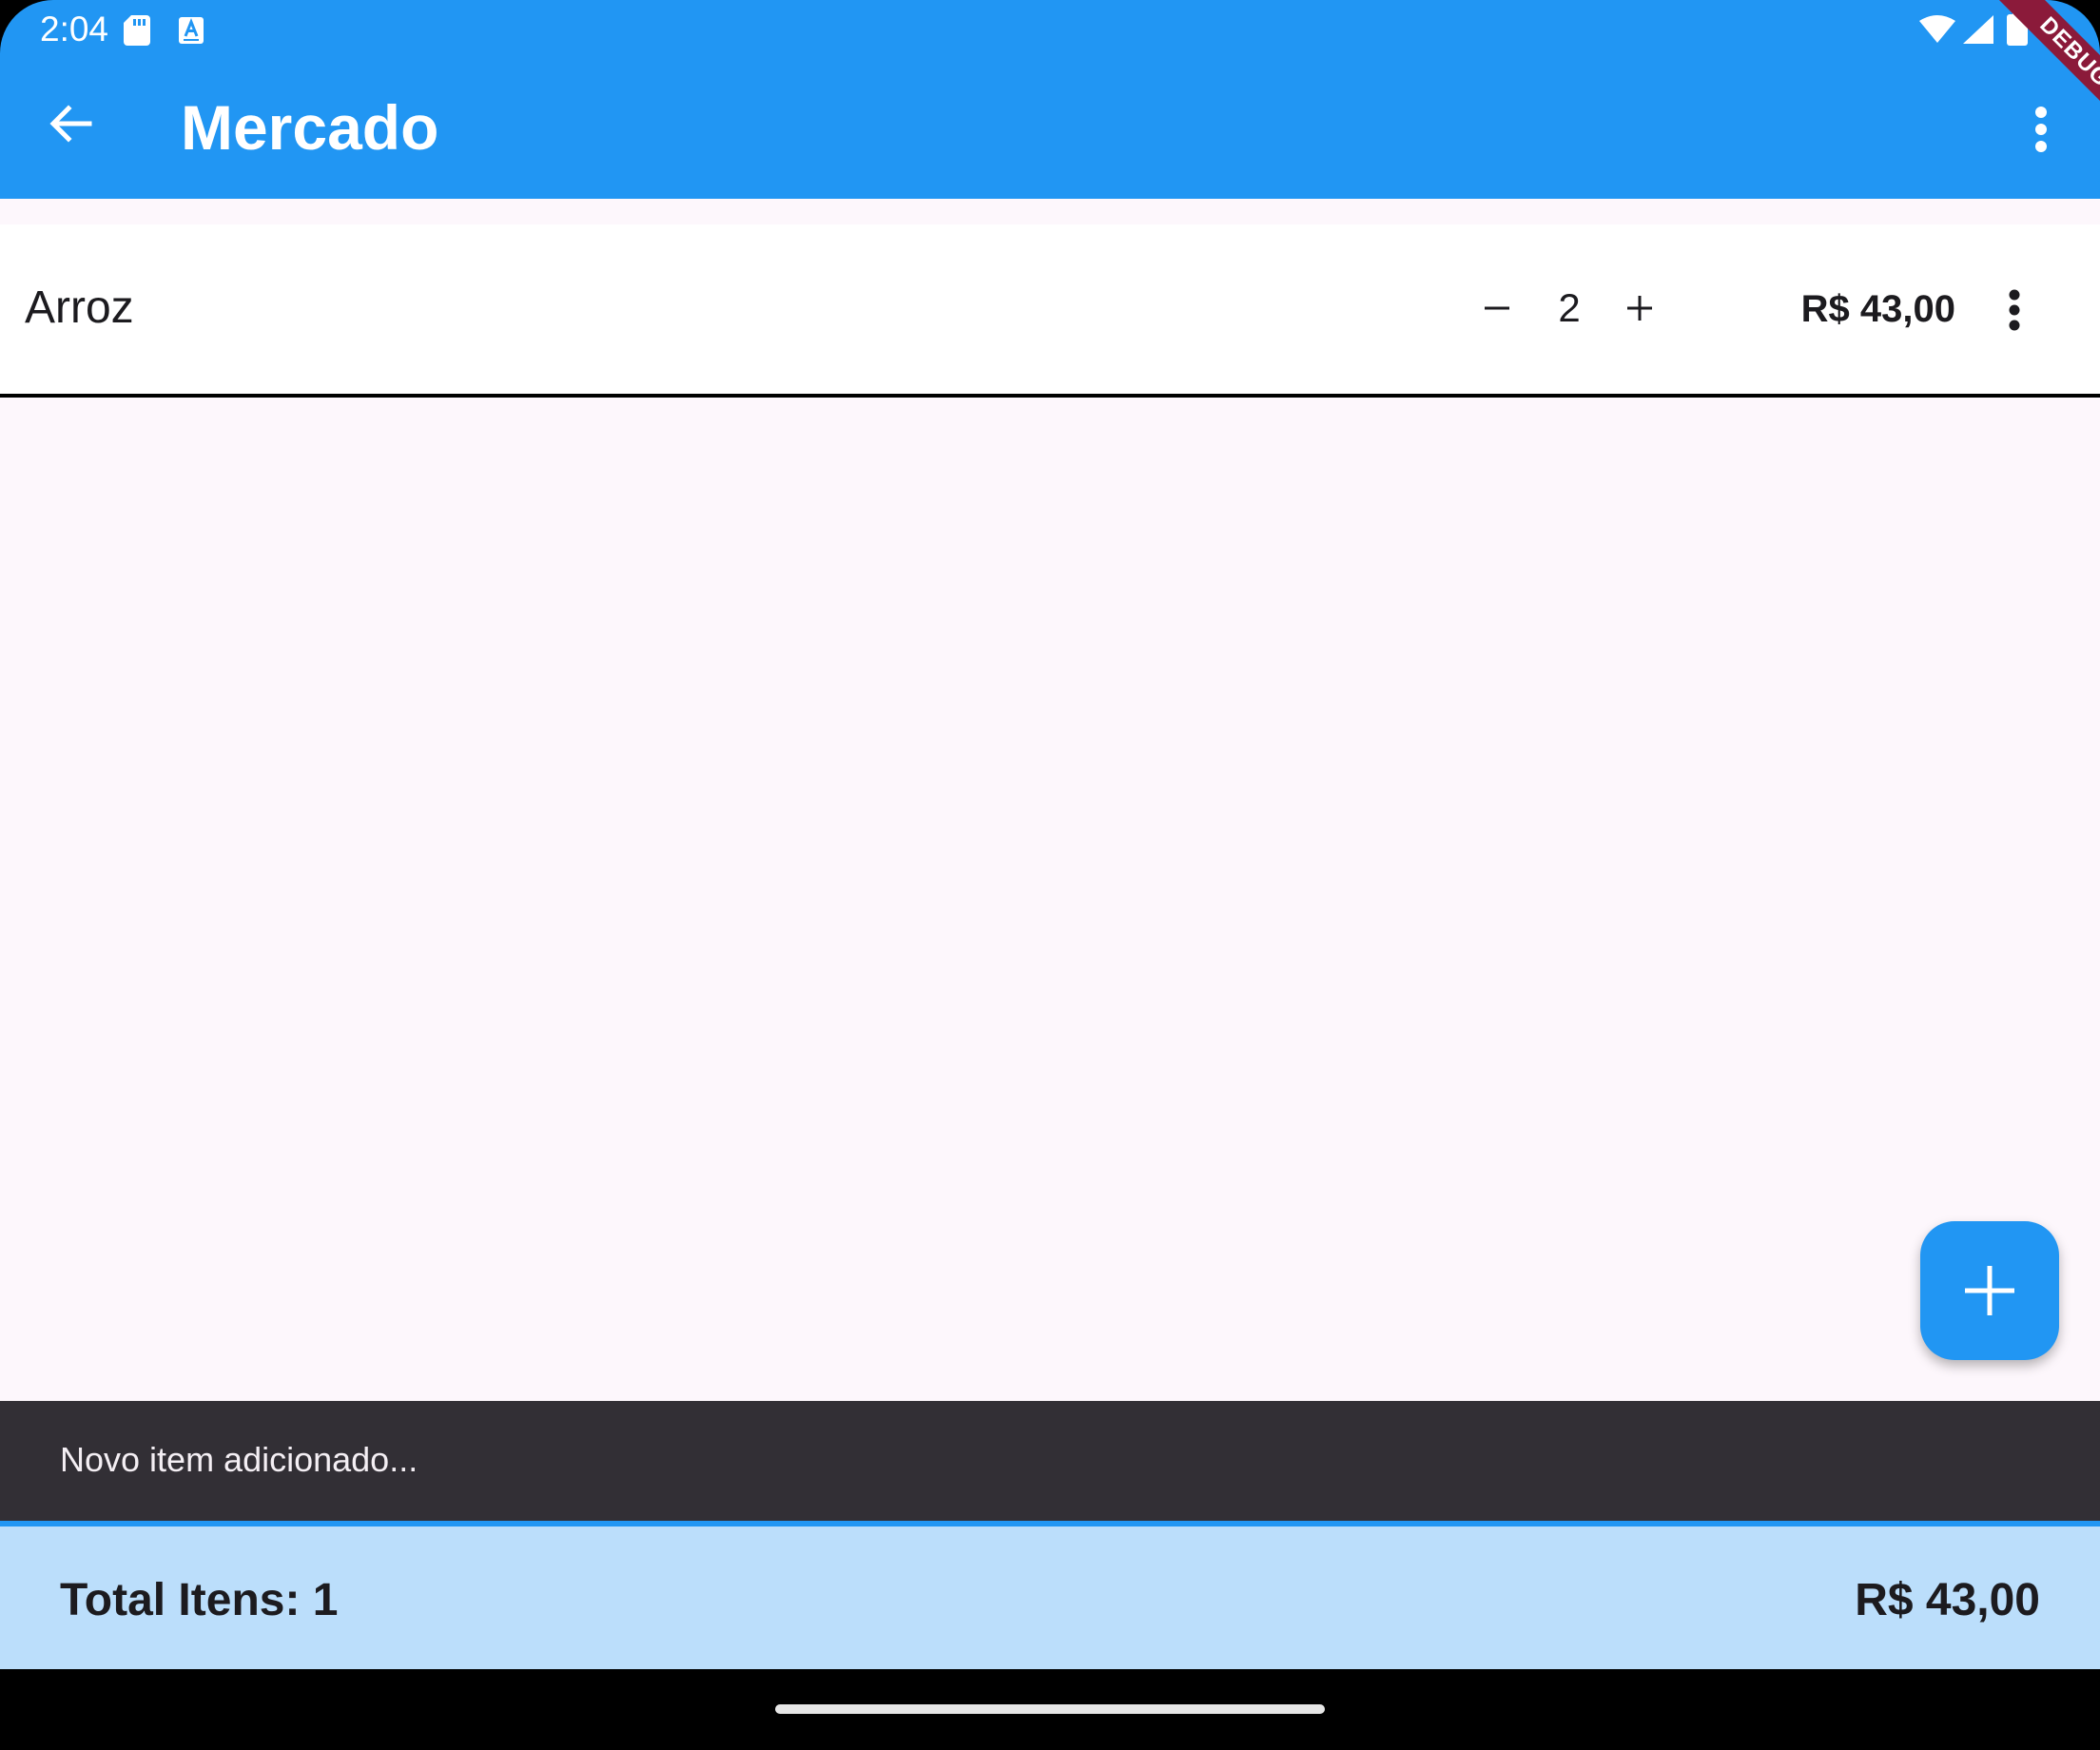  What do you see at coordinates (191, 30) in the screenshot?
I see `font-a-icon` at bounding box center [191, 30].